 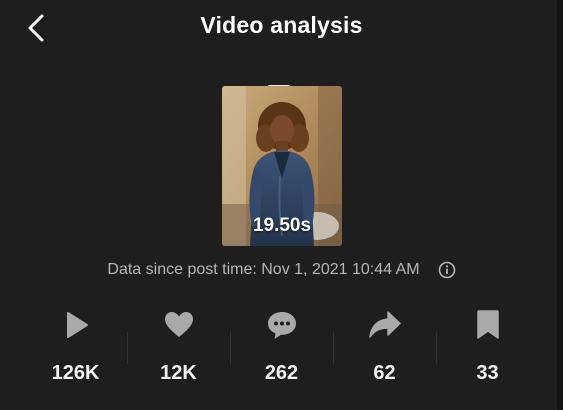 What do you see at coordinates (178, 353) in the screenshot?
I see `stat-likes: 12K` at bounding box center [178, 353].